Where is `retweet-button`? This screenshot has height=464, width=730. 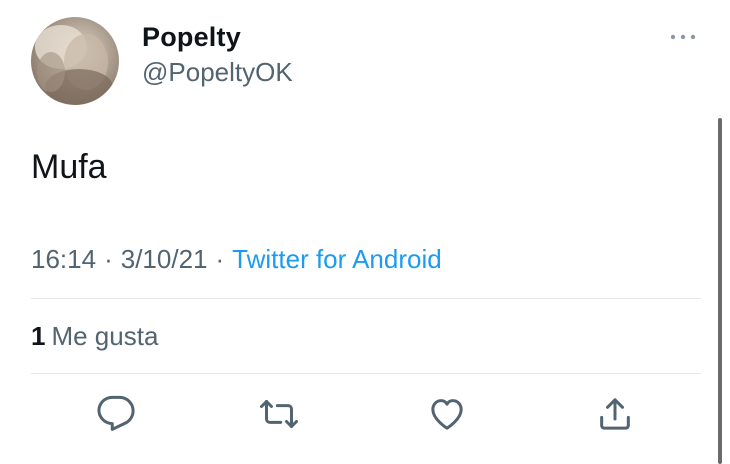
retweet-button is located at coordinates (279, 414).